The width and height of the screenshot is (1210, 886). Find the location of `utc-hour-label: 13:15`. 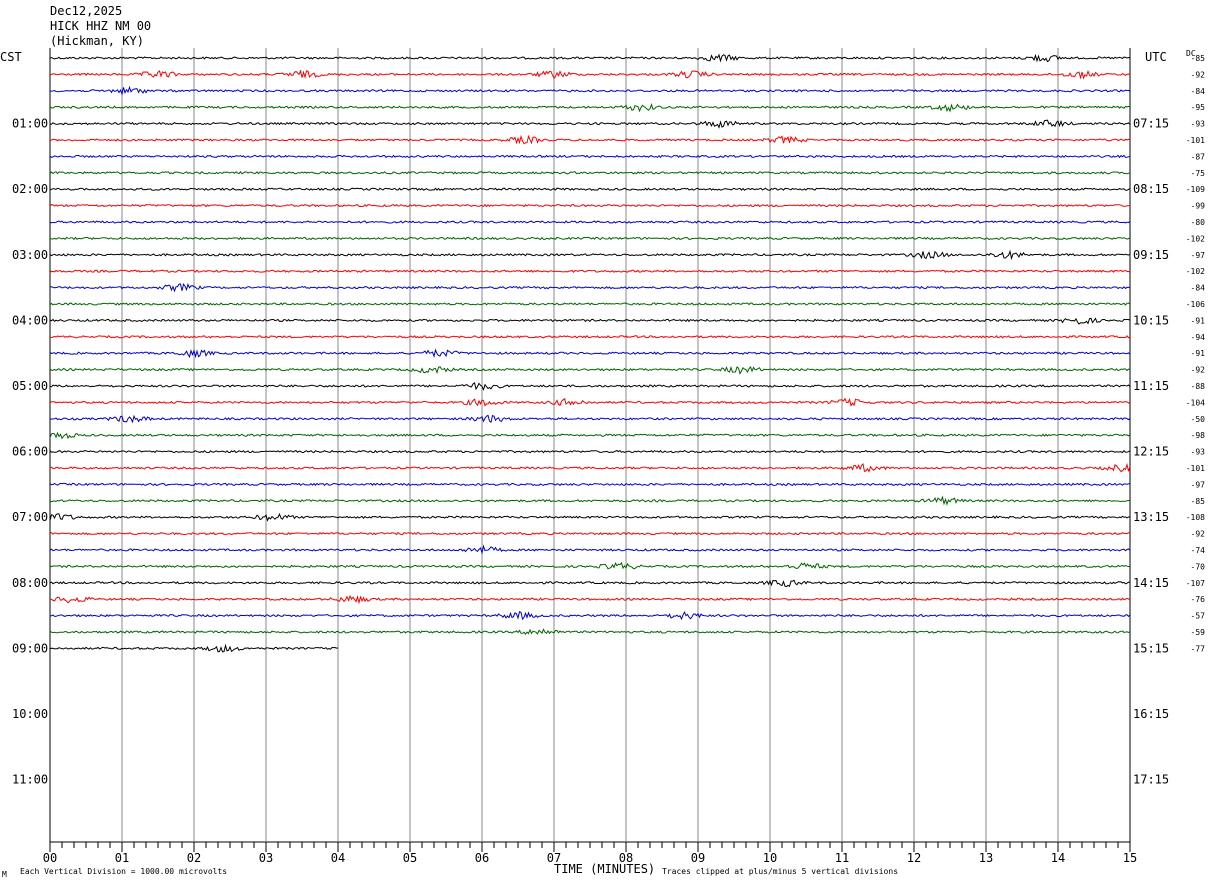

utc-hour-label: 13:15 is located at coordinates (1151, 517).